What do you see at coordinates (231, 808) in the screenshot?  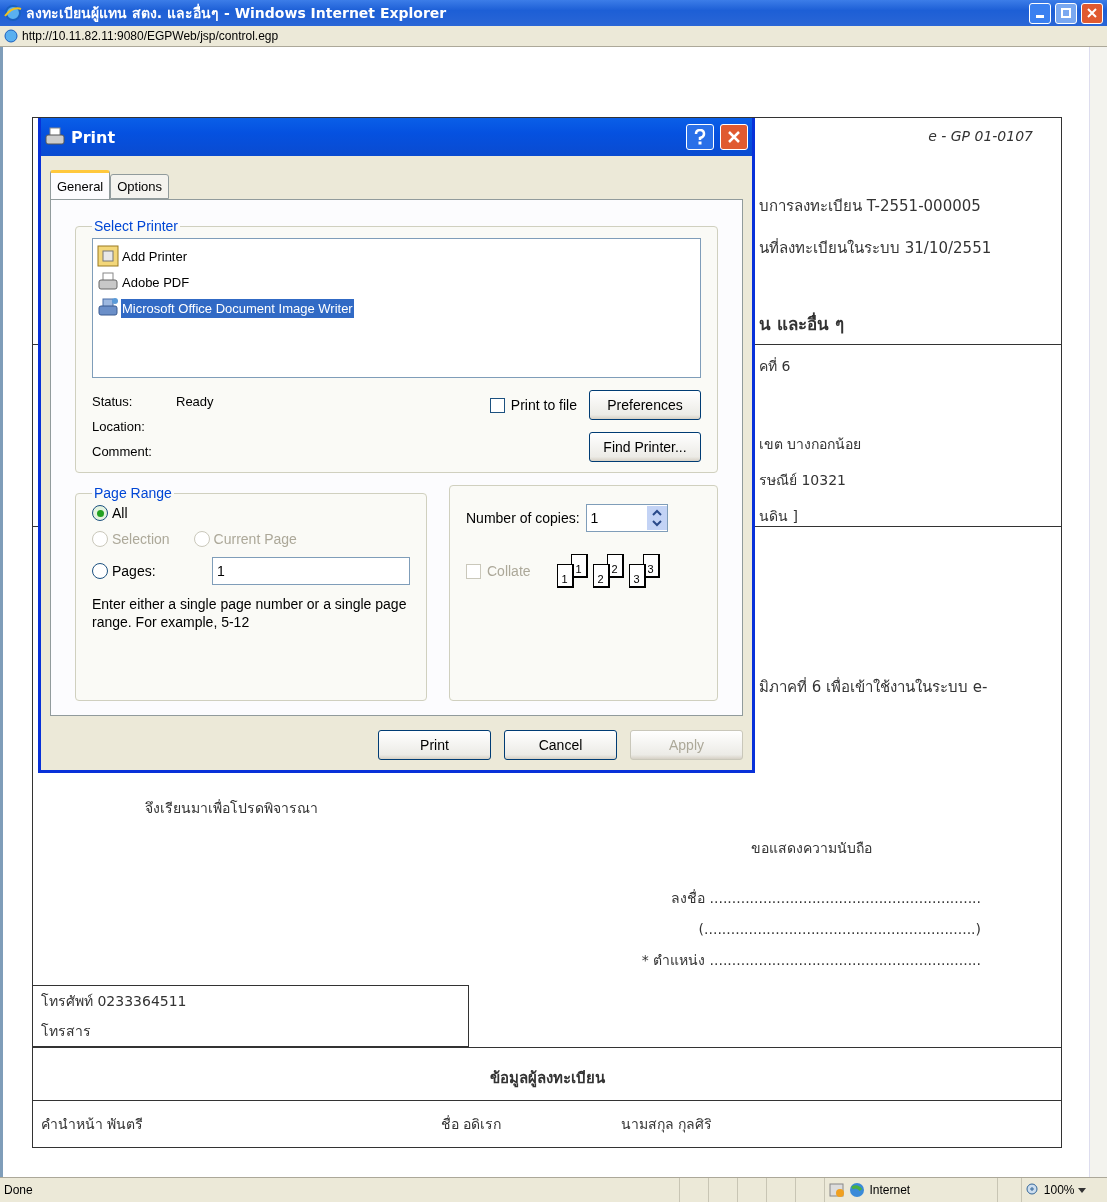 I see `closing-text: จึงเรียนมาเพื่อโปรดพิจารณา` at bounding box center [231, 808].